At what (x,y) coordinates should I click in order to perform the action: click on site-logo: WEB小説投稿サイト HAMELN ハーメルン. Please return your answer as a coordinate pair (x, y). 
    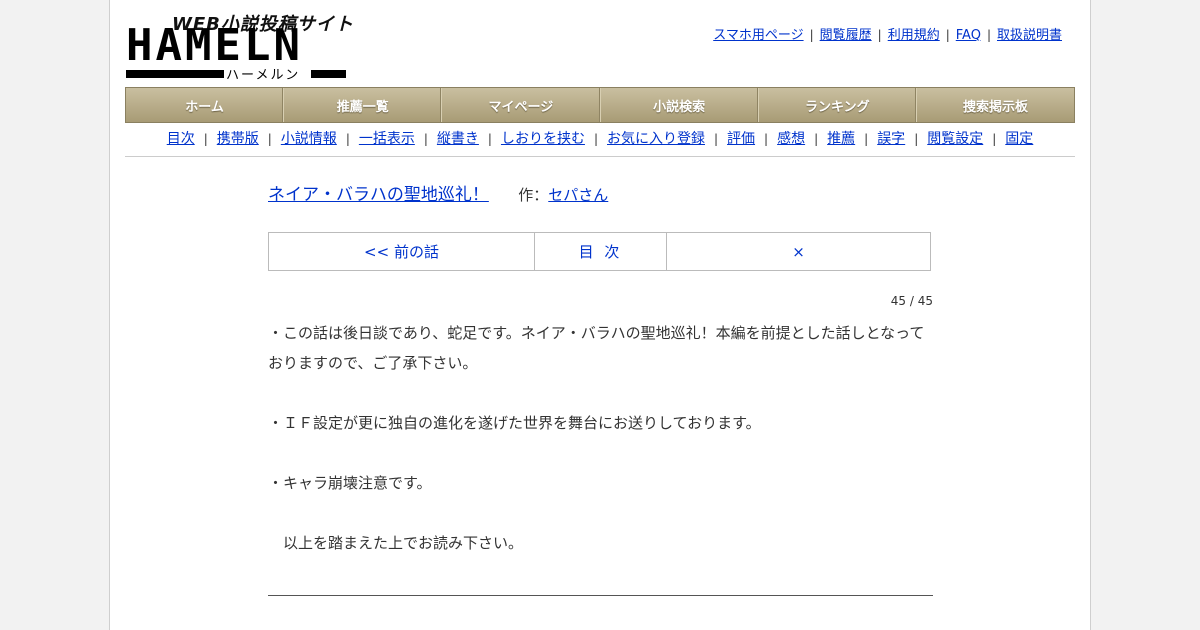
    Looking at the image, I should click on (239, 46).